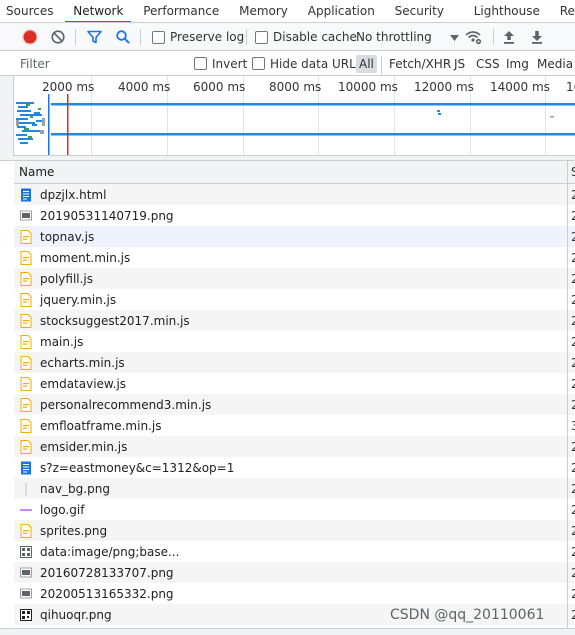 This screenshot has height=635, width=575. Describe the element at coordinates (83, 383) in the screenshot. I see `request-name: emdataview.js` at that location.